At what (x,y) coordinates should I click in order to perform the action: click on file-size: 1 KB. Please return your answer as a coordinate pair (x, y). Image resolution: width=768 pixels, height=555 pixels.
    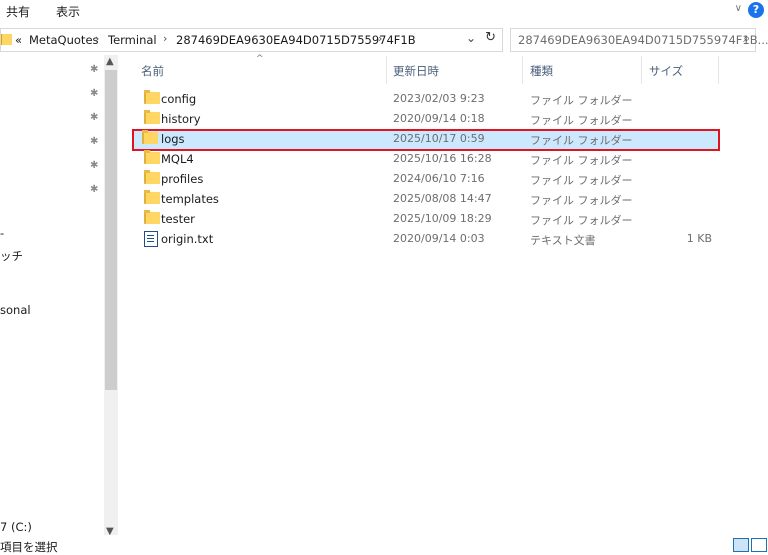
    Looking at the image, I should click on (699, 238).